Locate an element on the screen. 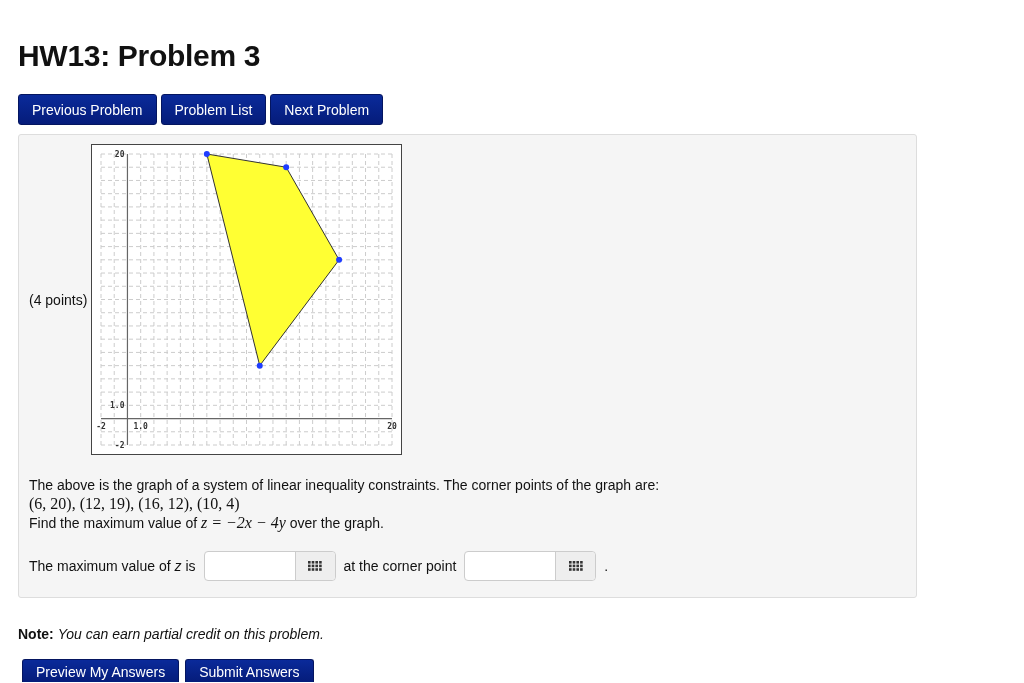 The image size is (1024, 683). points-label: (4 points) is located at coordinates (58, 299).